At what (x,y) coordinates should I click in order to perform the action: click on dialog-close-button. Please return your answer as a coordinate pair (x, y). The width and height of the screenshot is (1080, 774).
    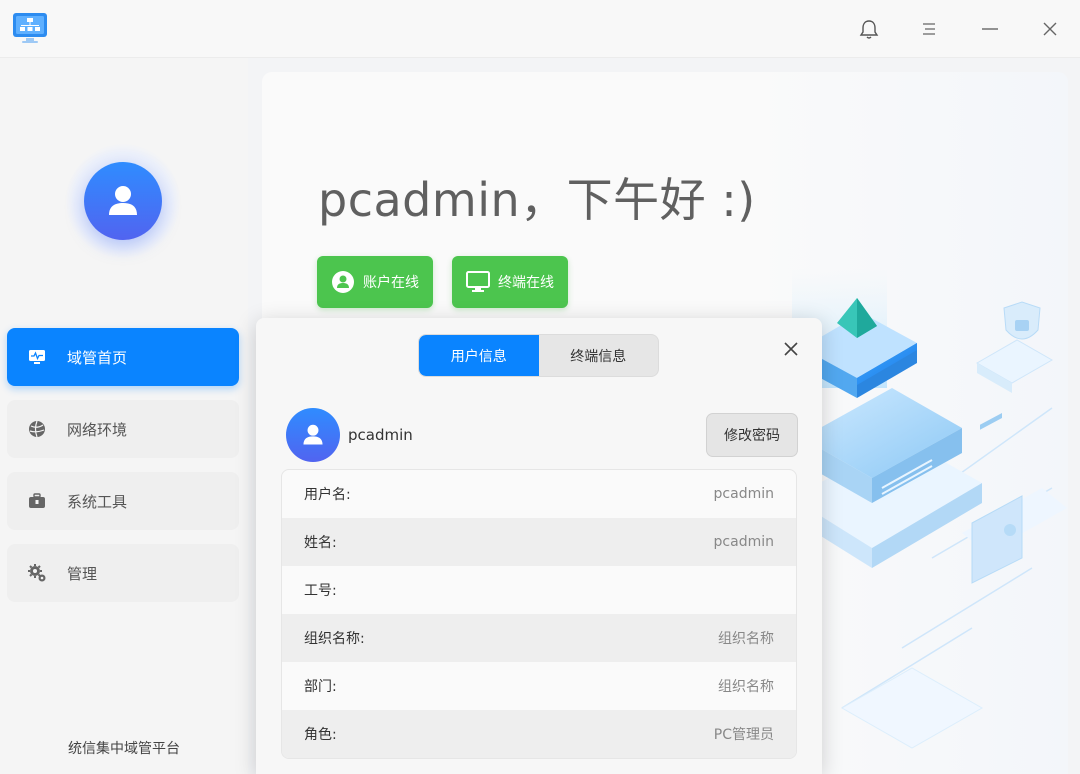
    Looking at the image, I should click on (791, 349).